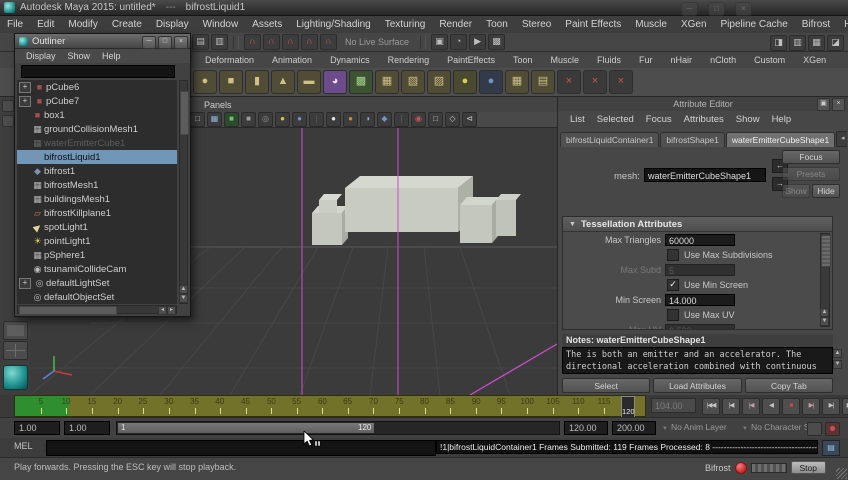 Image resolution: width=848 pixels, height=480 pixels. Describe the element at coordinates (197, 119) in the screenshot. I see `viewport-toolbar-icon: □` at that location.